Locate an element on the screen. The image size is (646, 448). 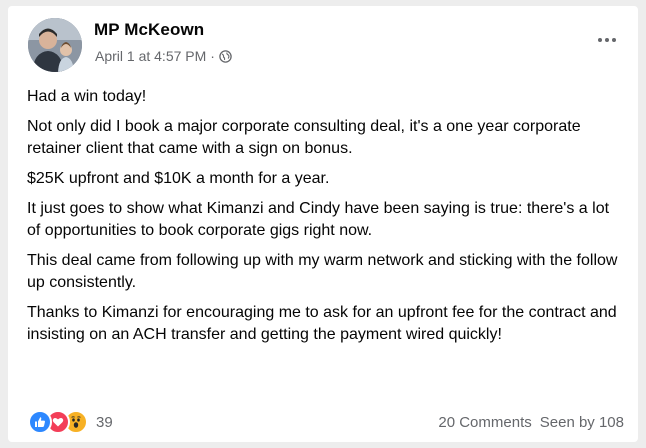
post-meta: April 1 at 4:57 PM · is located at coordinates (163, 56).